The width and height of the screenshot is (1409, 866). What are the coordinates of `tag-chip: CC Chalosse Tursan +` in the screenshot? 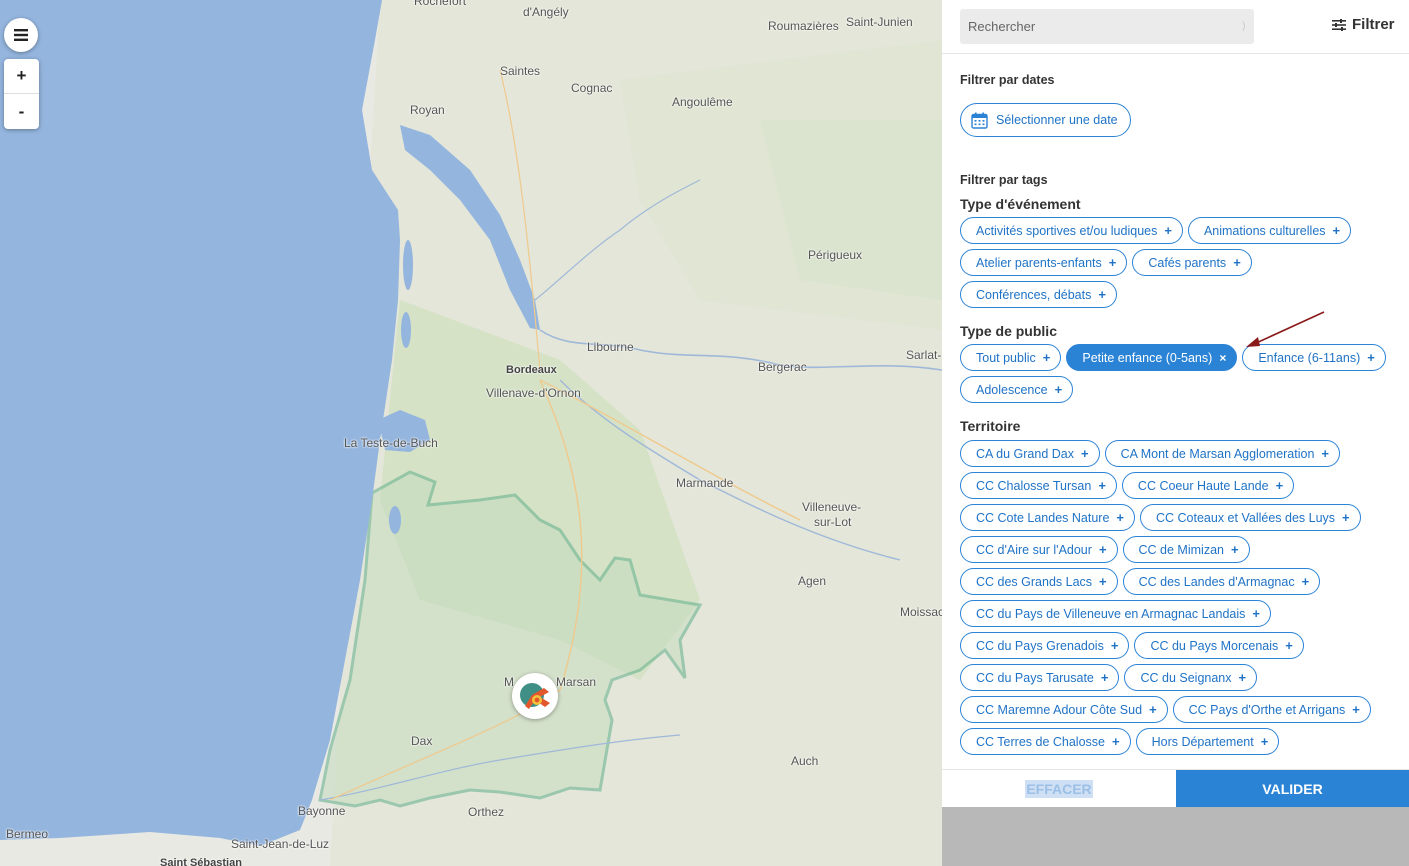 It's located at (1038, 485).